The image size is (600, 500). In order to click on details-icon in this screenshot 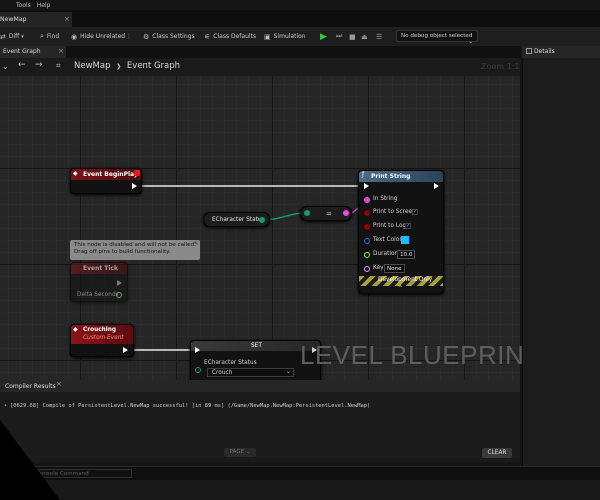, I will do `click(529, 51)`.